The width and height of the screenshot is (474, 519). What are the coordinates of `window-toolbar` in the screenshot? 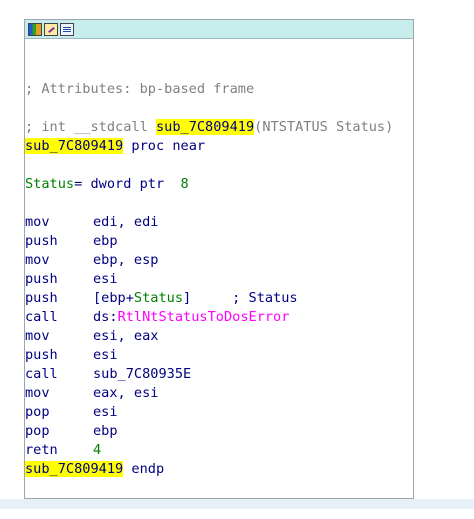 It's located at (219, 29).